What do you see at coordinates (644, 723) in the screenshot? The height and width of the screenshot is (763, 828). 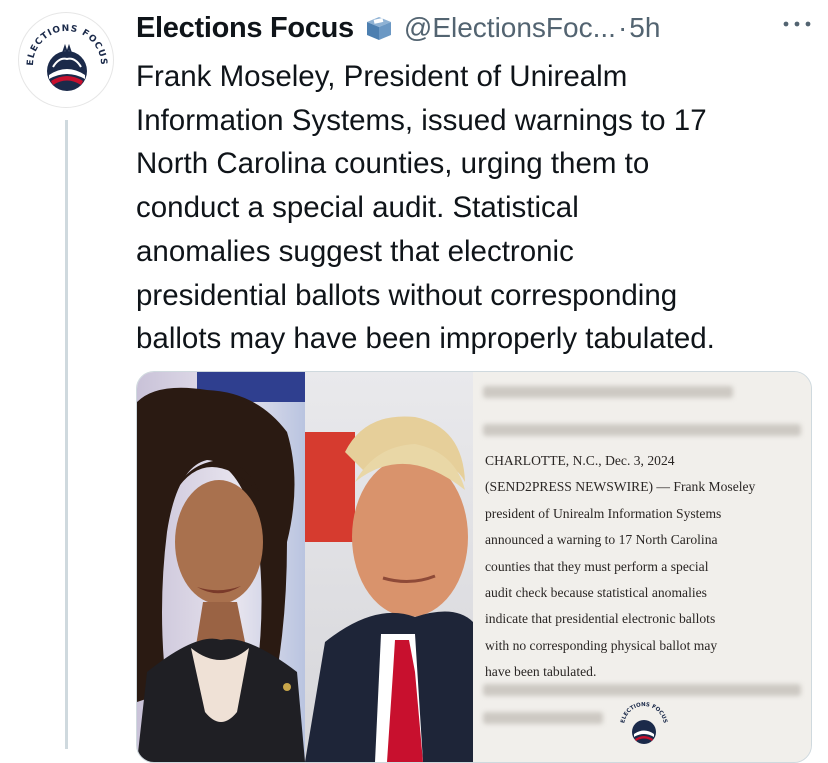 I see `elections-focus-watermark: ELECTIONS FOCUS` at bounding box center [644, 723].